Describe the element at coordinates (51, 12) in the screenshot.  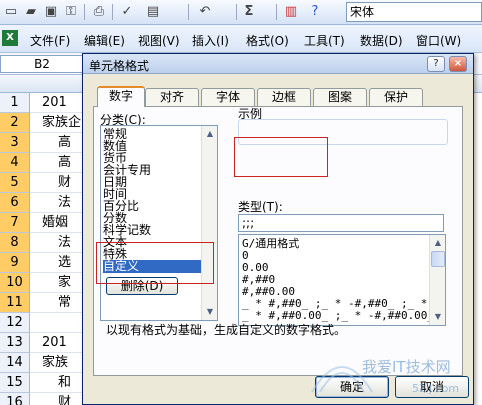
I see `save-icon: ▣` at that location.